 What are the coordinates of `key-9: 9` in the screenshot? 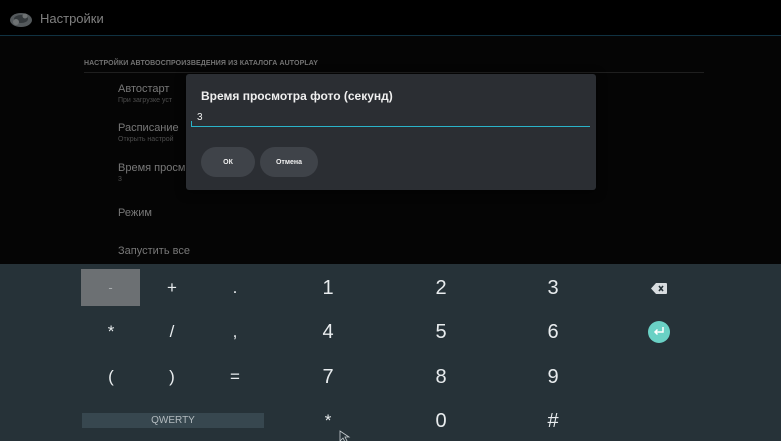 It's located at (553, 377).